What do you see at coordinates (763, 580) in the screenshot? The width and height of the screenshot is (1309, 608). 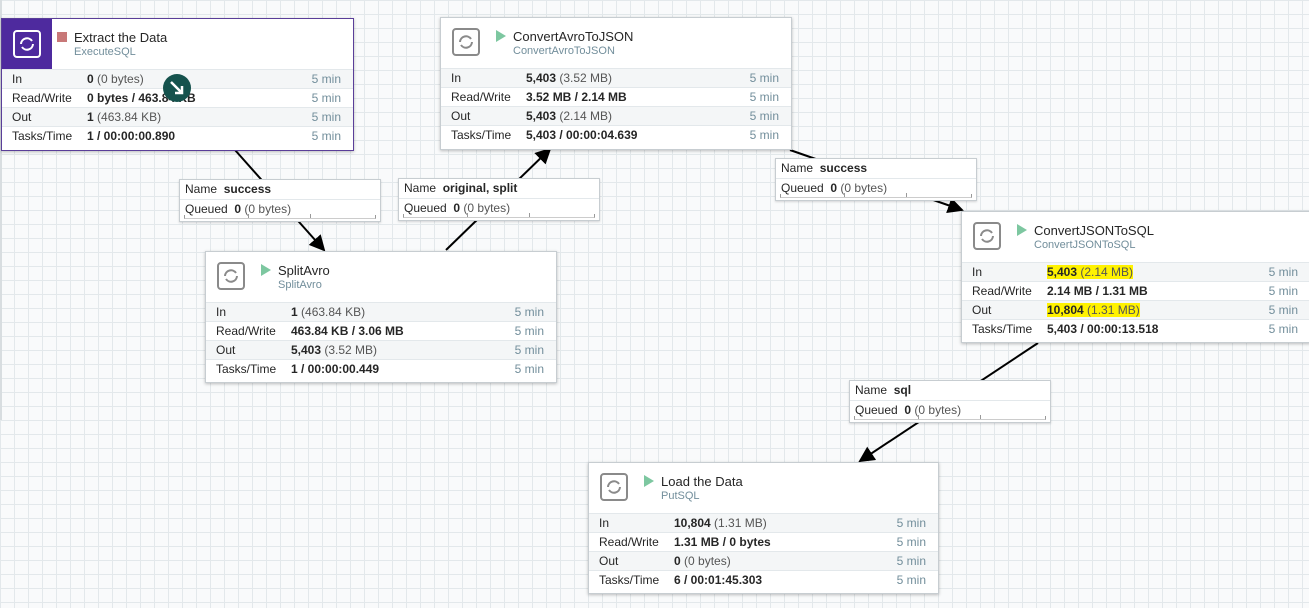 I see `stats-row-tasks: Tasks/Time 6 / 00:01:45.303 5 min` at bounding box center [763, 580].